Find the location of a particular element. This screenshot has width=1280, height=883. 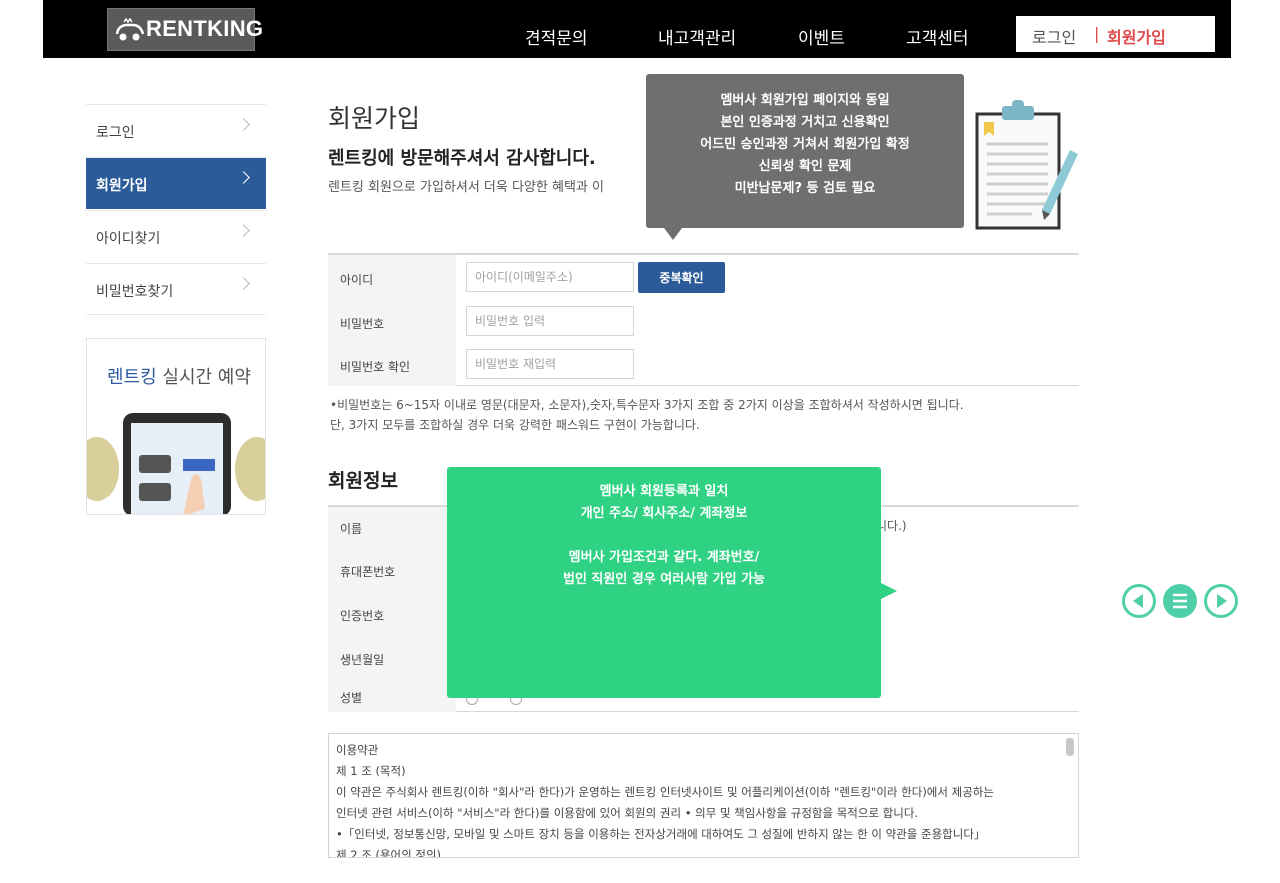

account-form: 아이디 중복확인 비밀번호 비밀번호 확인 is located at coordinates (703, 319).